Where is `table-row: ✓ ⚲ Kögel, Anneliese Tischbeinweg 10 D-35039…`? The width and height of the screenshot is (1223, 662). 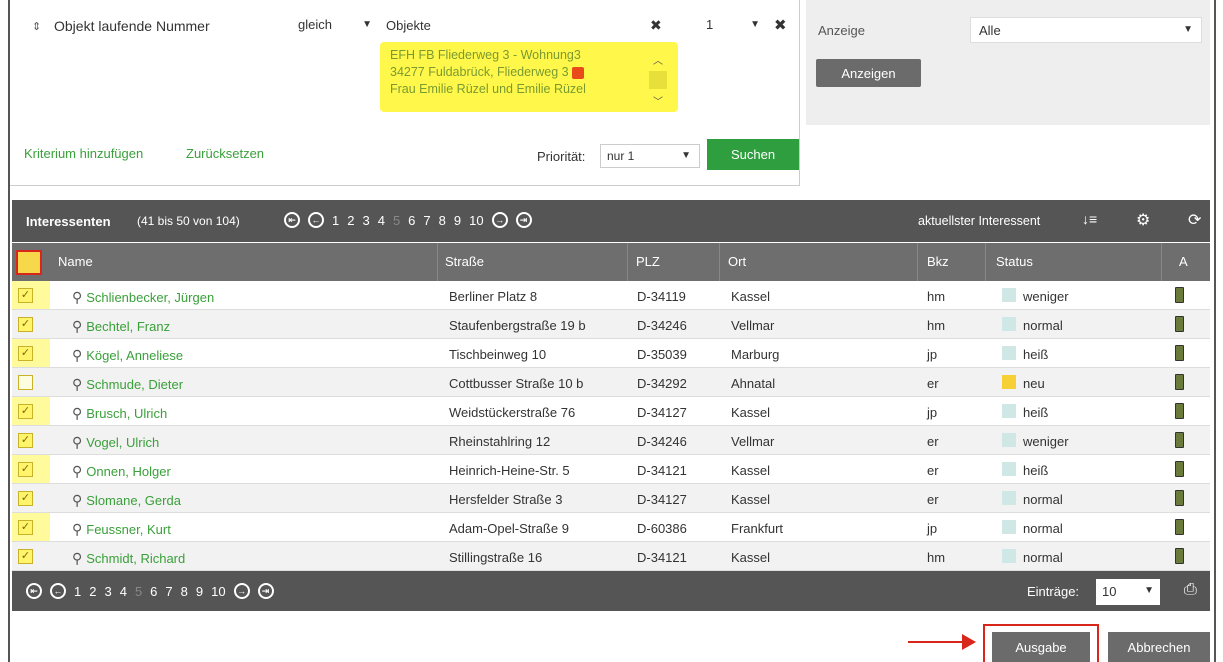 table-row: ✓ ⚲ Kögel, Anneliese Tischbeinweg 10 D-35039… is located at coordinates (611, 353).